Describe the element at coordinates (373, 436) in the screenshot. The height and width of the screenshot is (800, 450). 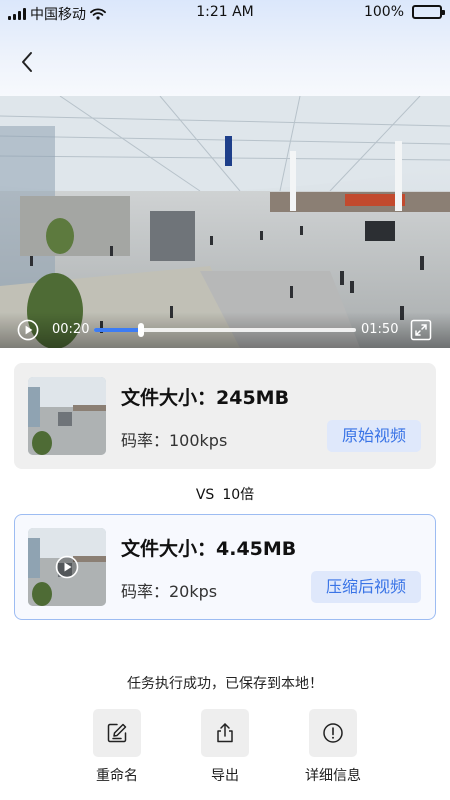
I see `original-video-button: 原始视频` at that location.